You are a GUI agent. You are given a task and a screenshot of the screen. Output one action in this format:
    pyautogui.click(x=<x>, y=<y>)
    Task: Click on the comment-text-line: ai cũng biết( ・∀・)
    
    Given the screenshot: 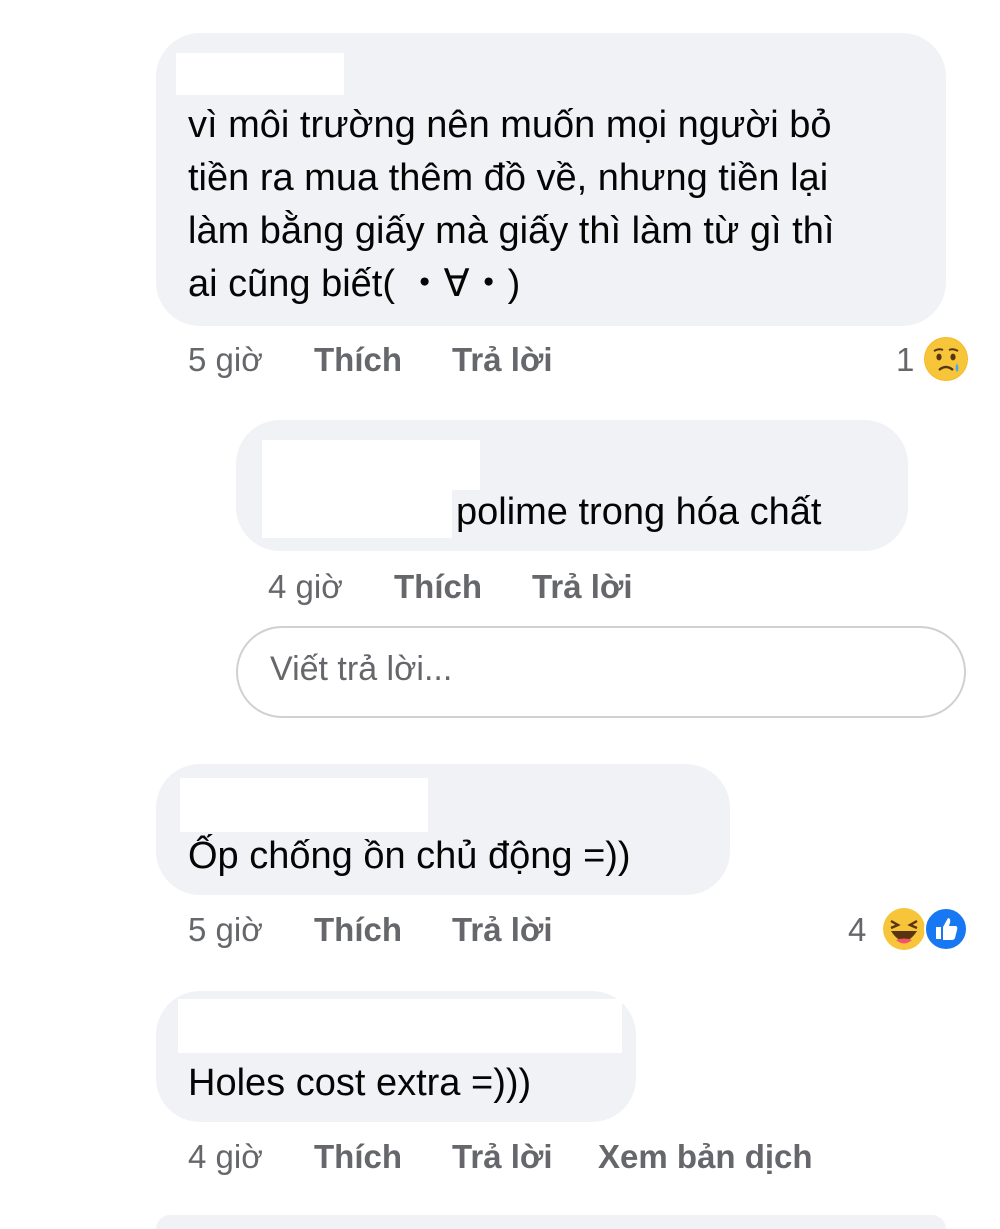 What is the action you would take?
    pyautogui.click(x=354, y=284)
    